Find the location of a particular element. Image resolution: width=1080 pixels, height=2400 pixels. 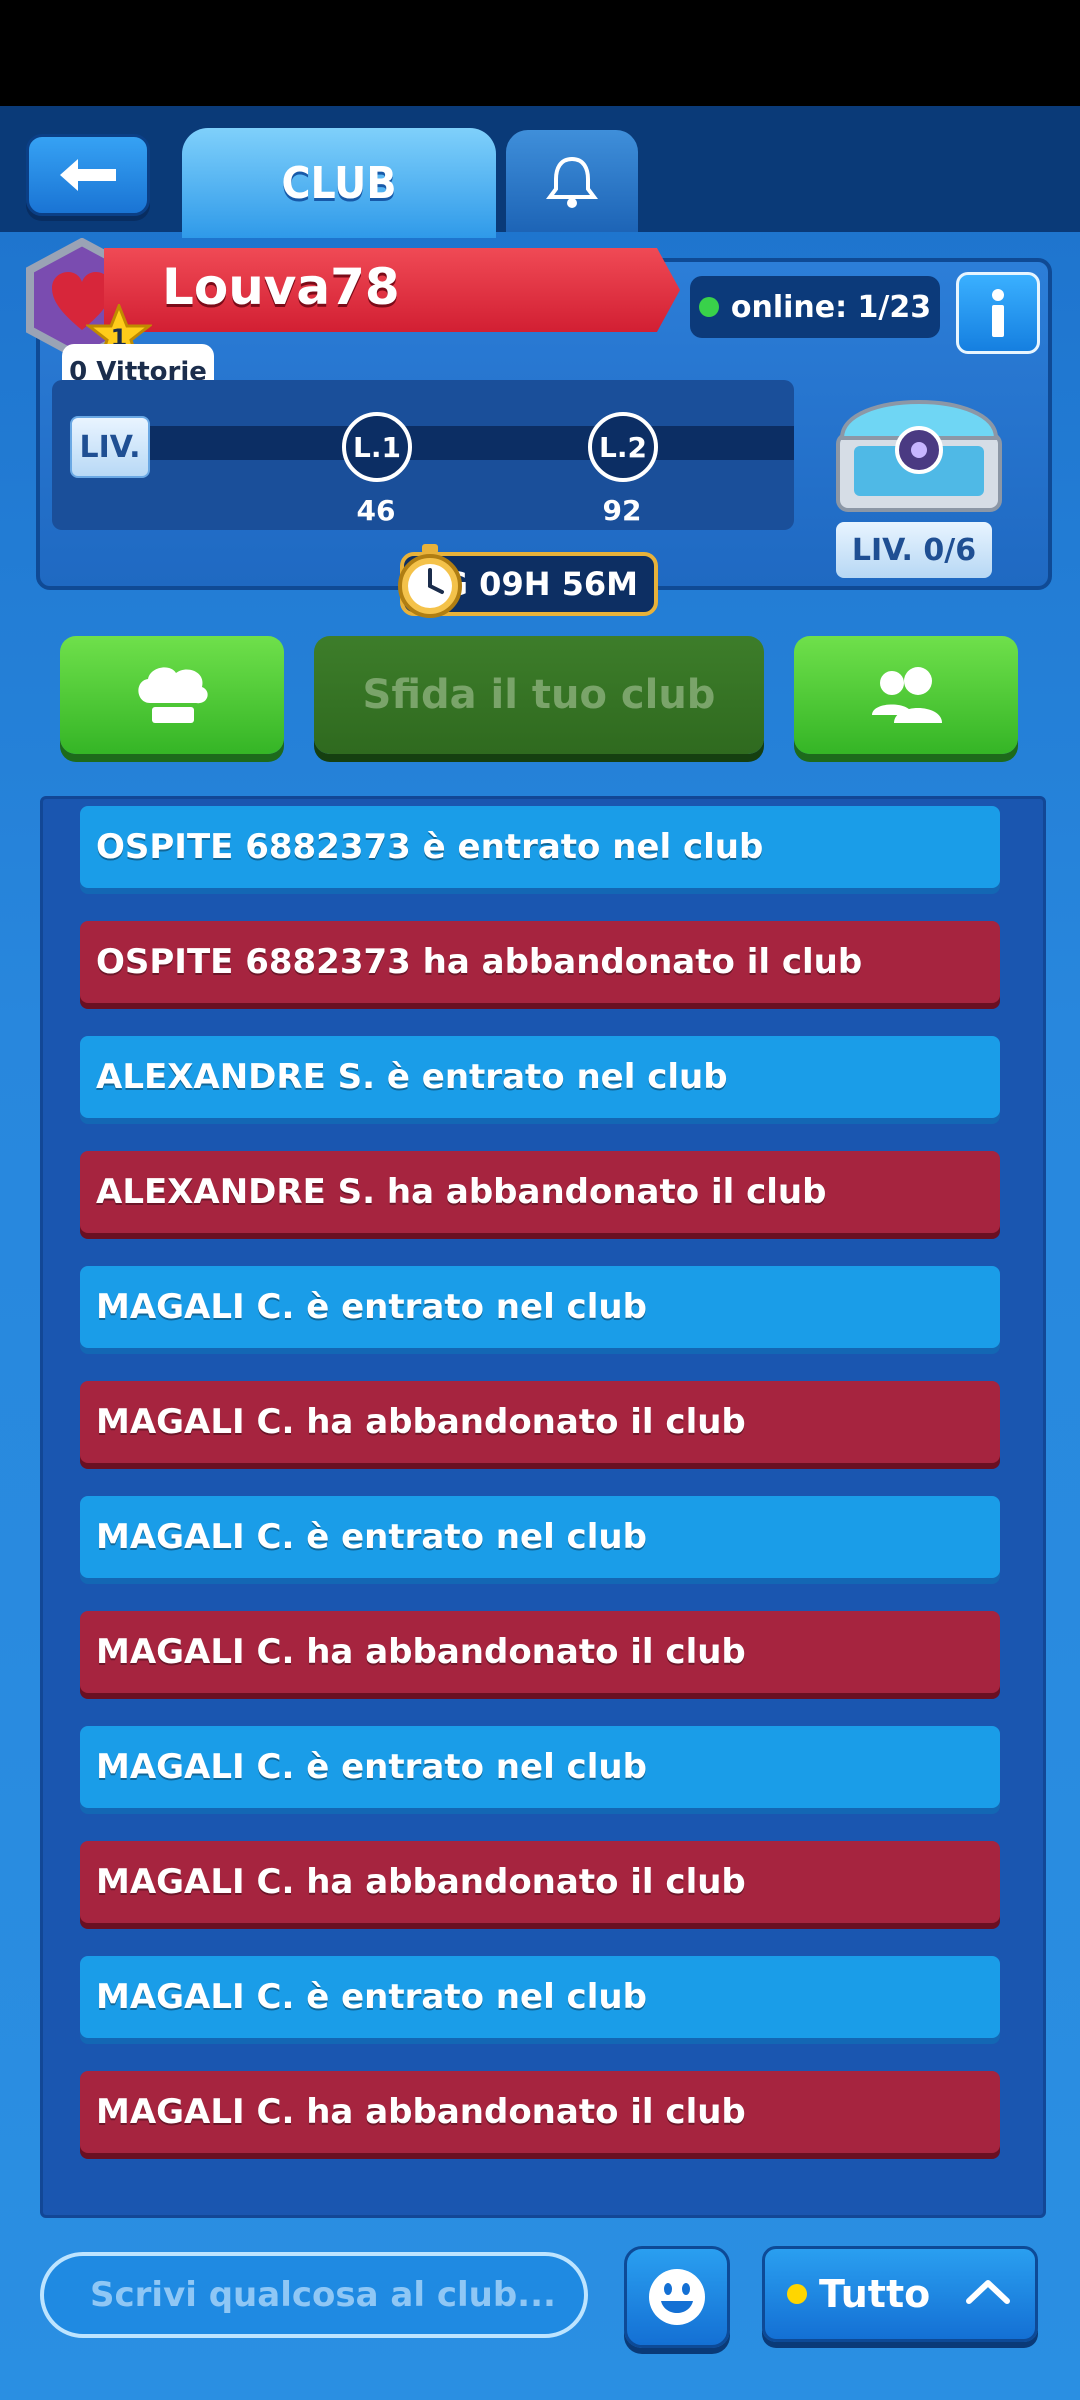

stopwatch-icon is located at coordinates (430, 581).